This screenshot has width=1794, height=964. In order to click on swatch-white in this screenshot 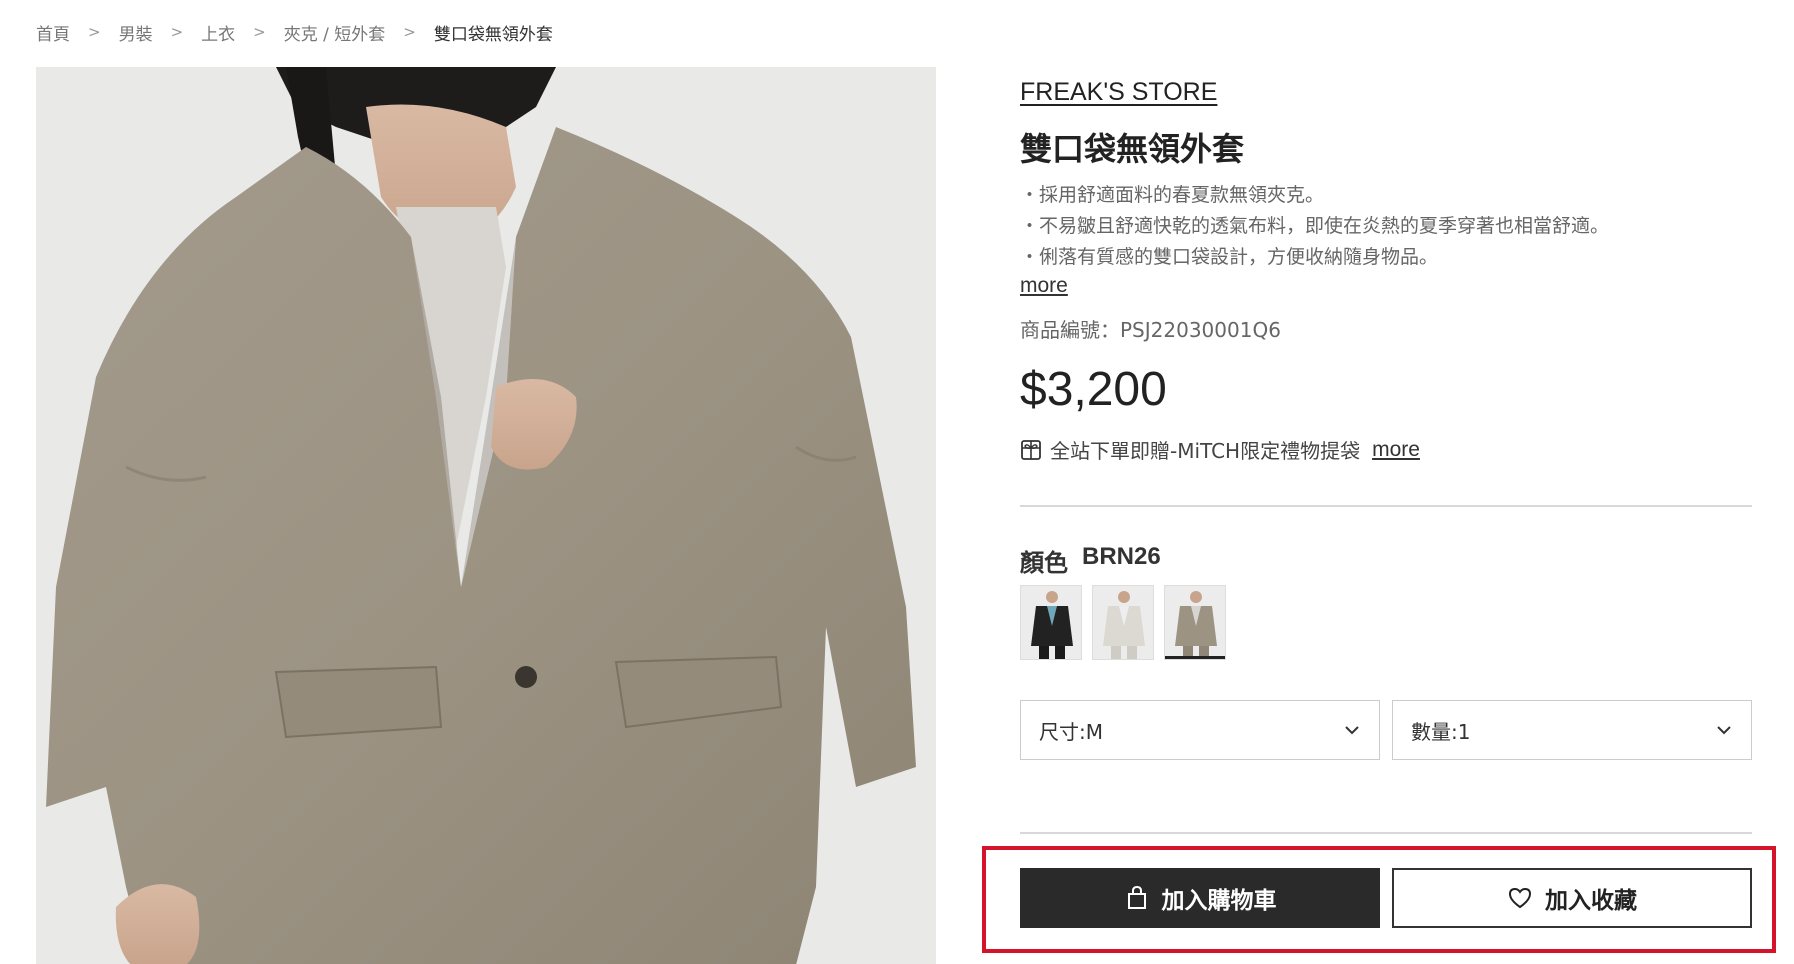, I will do `click(1123, 622)`.